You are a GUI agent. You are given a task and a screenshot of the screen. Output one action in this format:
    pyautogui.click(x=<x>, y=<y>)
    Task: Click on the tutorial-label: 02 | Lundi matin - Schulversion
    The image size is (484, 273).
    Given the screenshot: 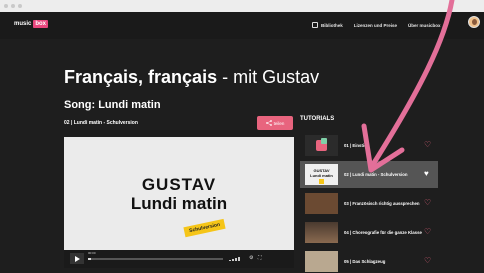 What is the action you would take?
    pyautogui.click(x=376, y=174)
    